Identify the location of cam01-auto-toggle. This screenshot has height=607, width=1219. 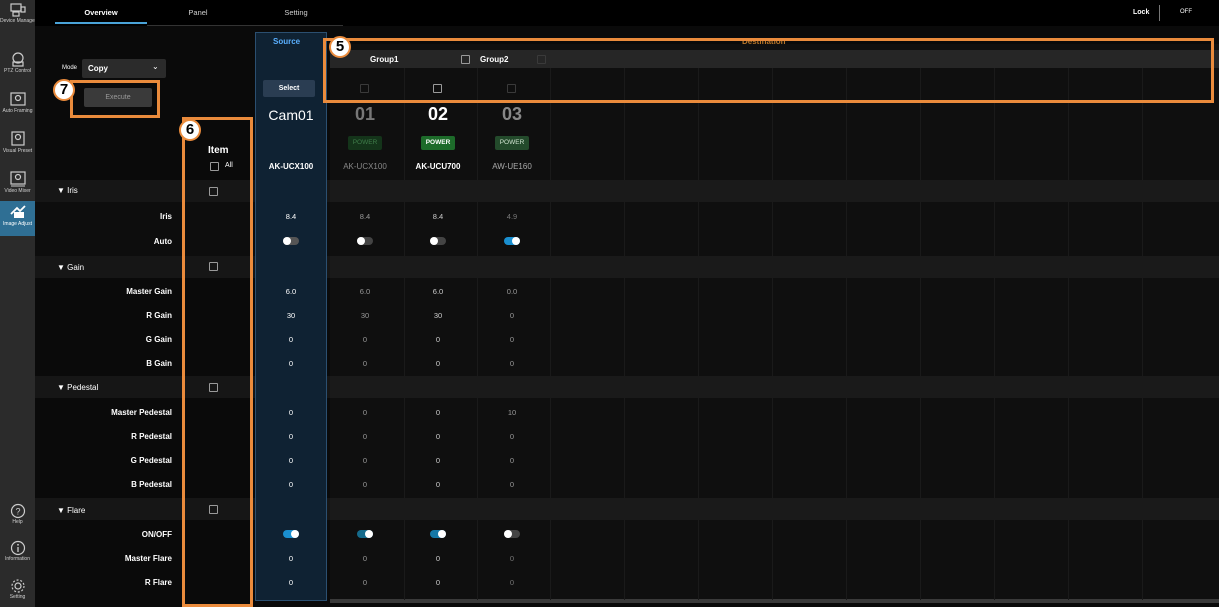
(365, 241).